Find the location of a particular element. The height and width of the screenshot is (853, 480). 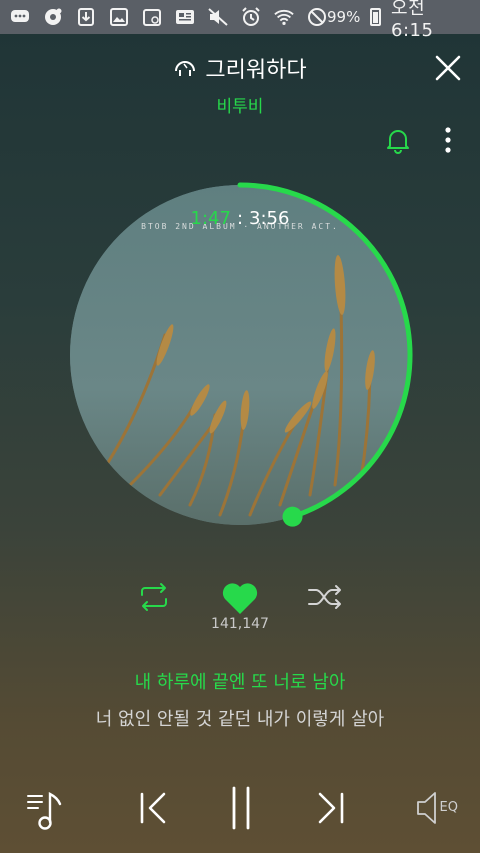

heart-icon is located at coordinates (240, 598).